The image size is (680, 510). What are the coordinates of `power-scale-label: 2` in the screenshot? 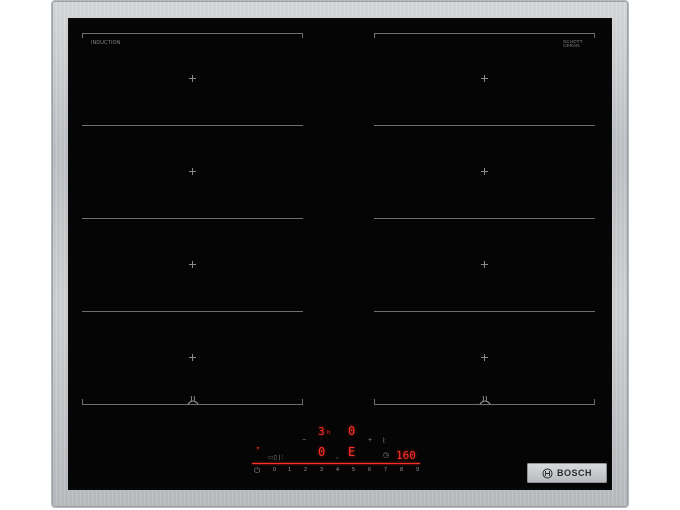 It's located at (305, 470).